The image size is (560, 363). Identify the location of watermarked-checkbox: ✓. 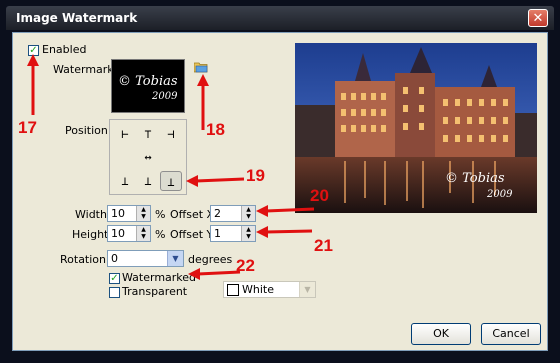
(114, 278).